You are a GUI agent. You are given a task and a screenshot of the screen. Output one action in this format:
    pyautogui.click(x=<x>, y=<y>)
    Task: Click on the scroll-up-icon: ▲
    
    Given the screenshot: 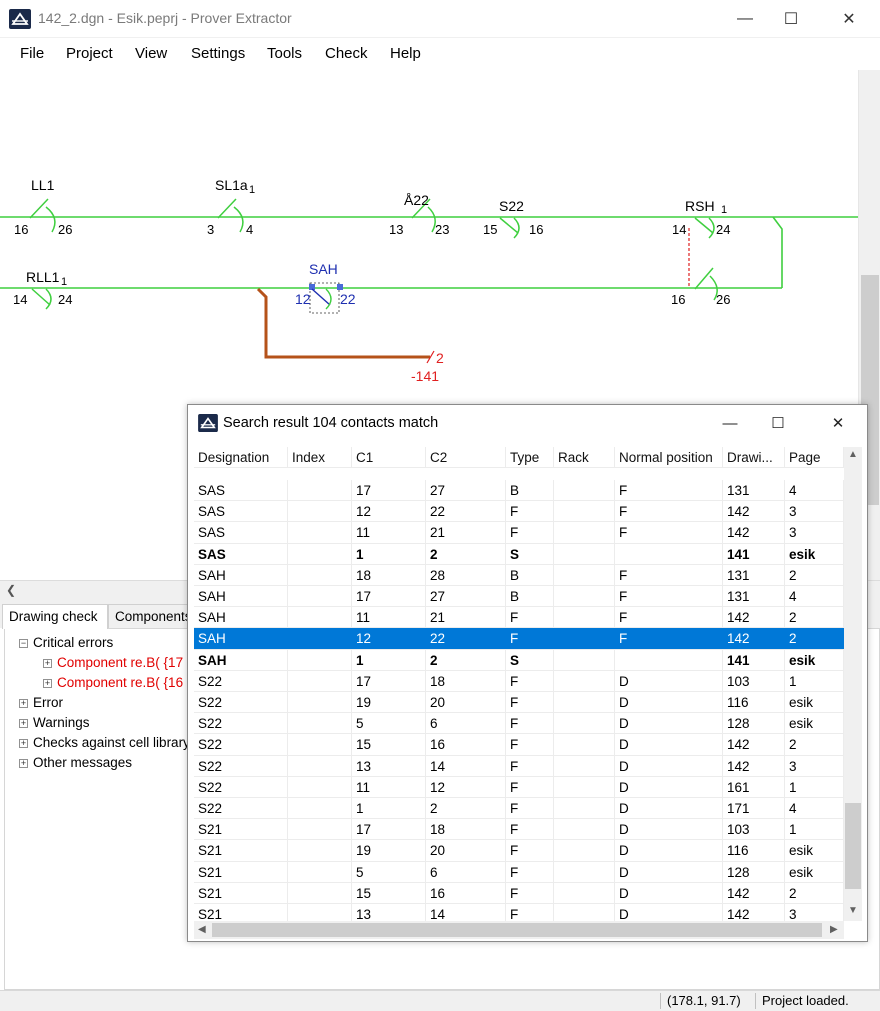 What is the action you would take?
    pyautogui.click(x=853, y=454)
    